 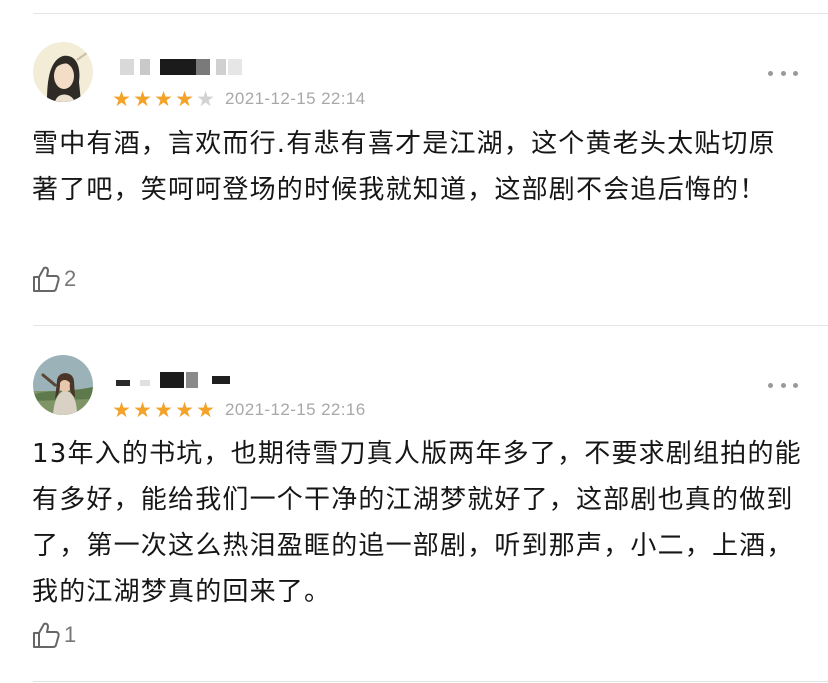 I want to click on avatar-woman-long-hair-icon, so click(x=63, y=72).